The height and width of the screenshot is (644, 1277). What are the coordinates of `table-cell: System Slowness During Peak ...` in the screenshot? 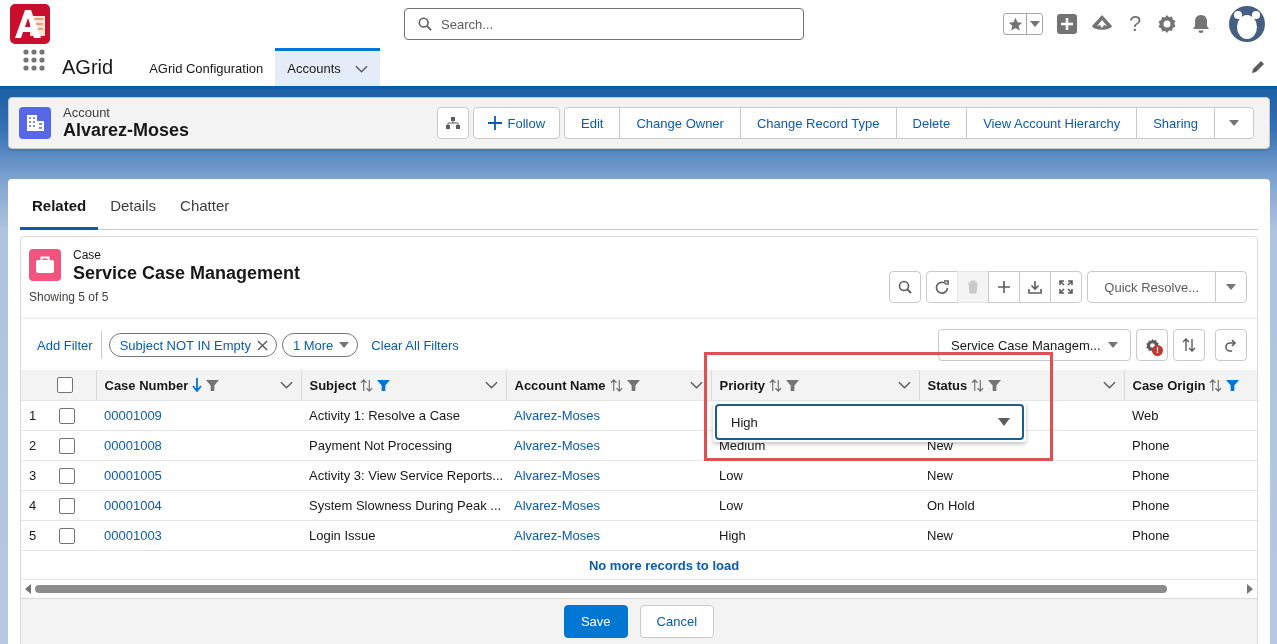 It's located at (405, 505).